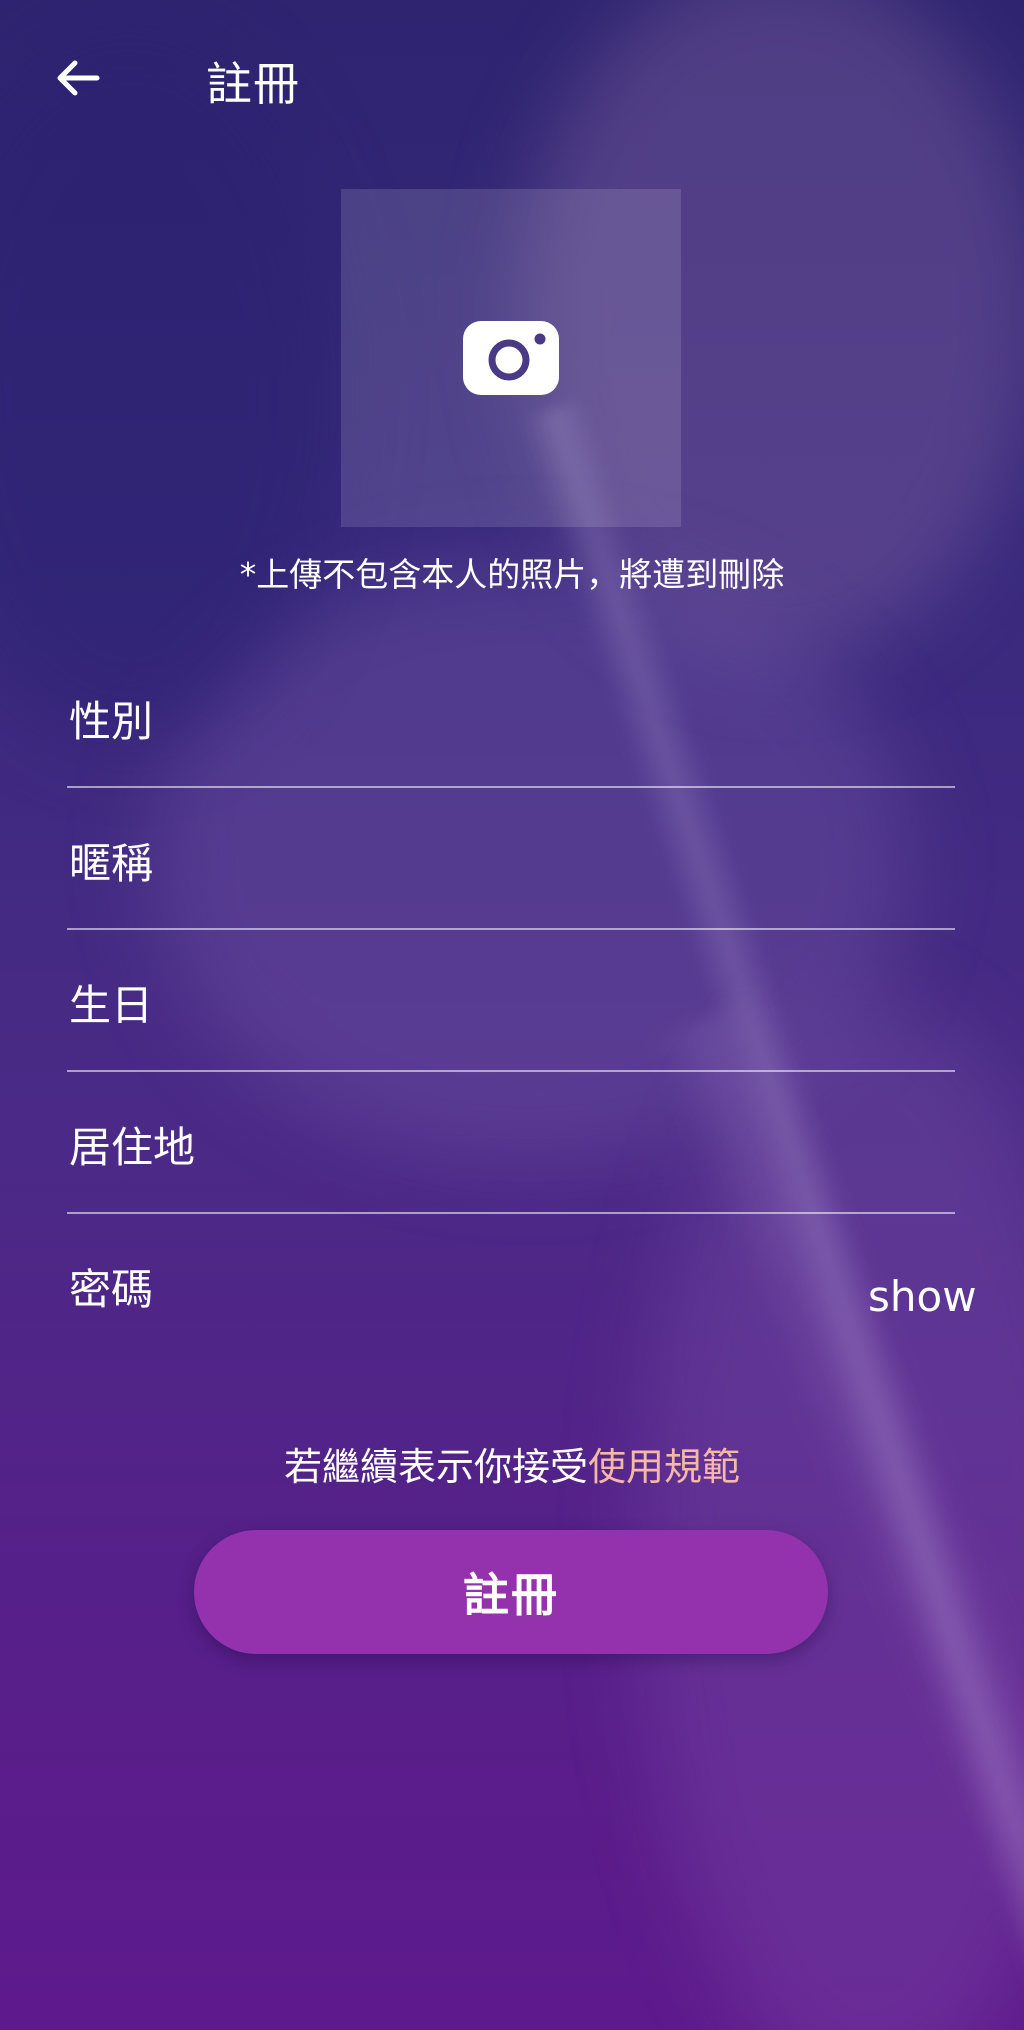 The width and height of the screenshot is (1024, 2030). I want to click on password-field: 密碼, so click(511, 1274).